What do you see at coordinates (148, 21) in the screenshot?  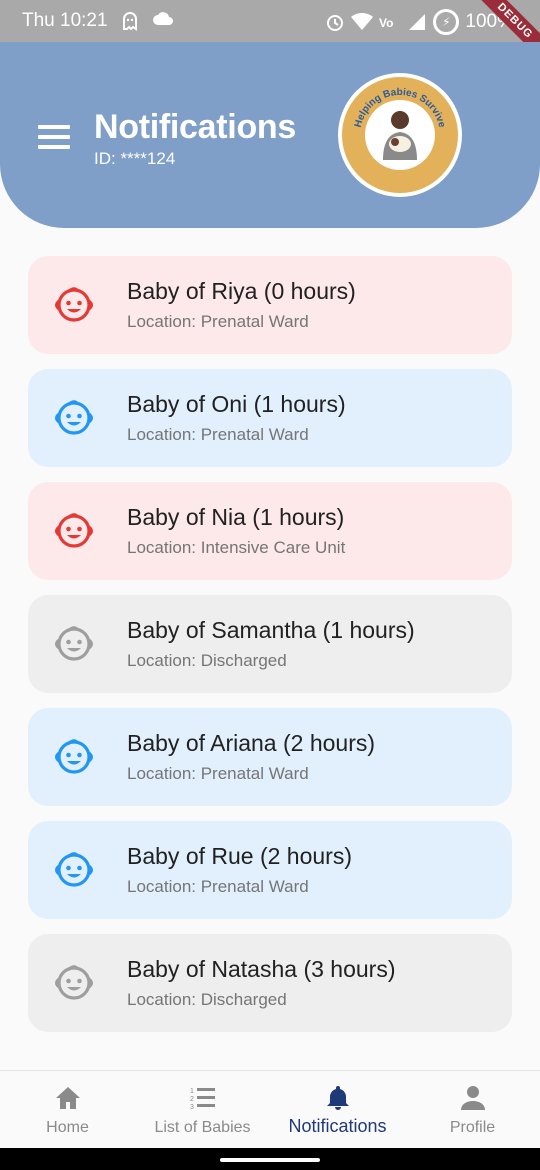 I see `status-left-icons` at bounding box center [148, 21].